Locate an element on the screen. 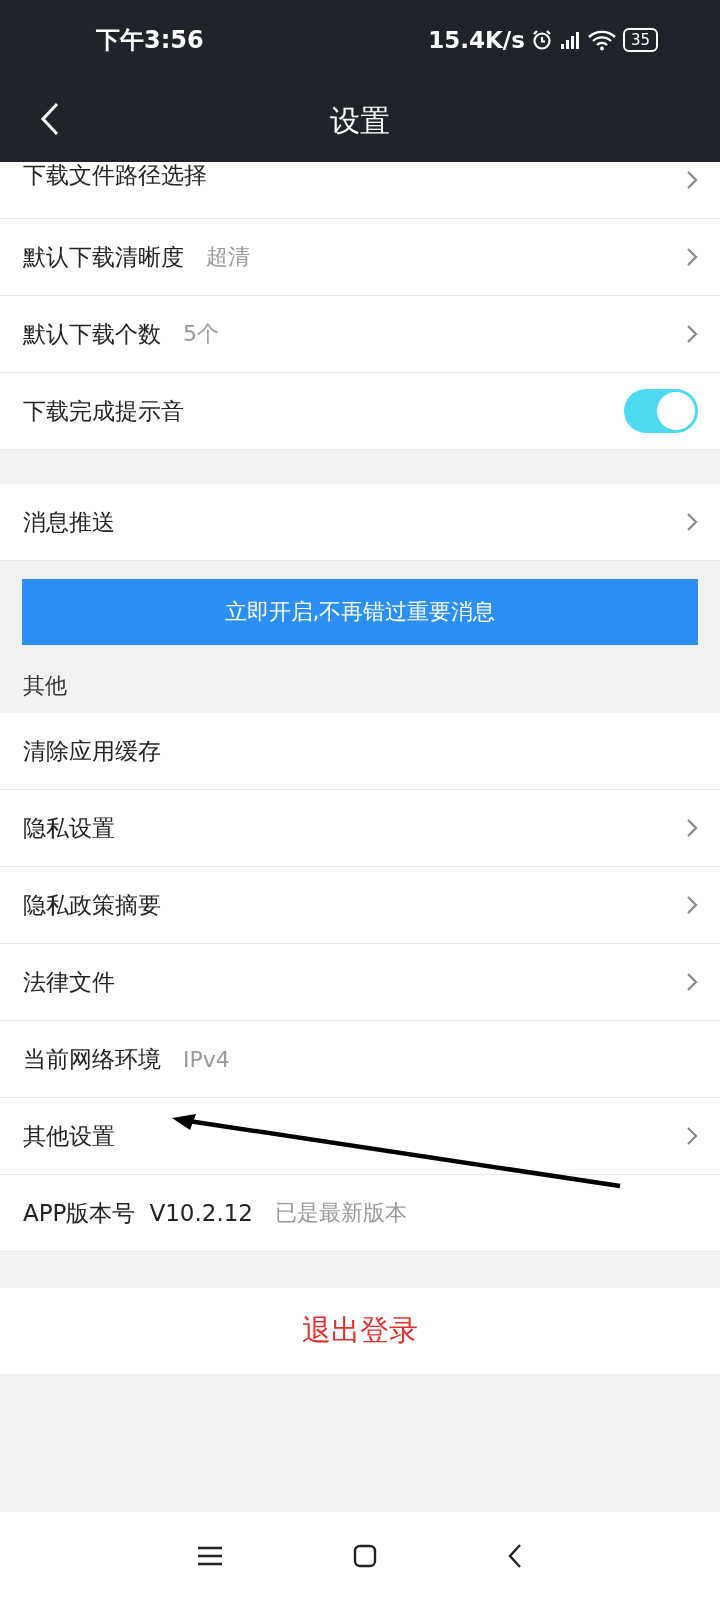  settings-row: 隐私政策摘要 is located at coordinates (360, 905).